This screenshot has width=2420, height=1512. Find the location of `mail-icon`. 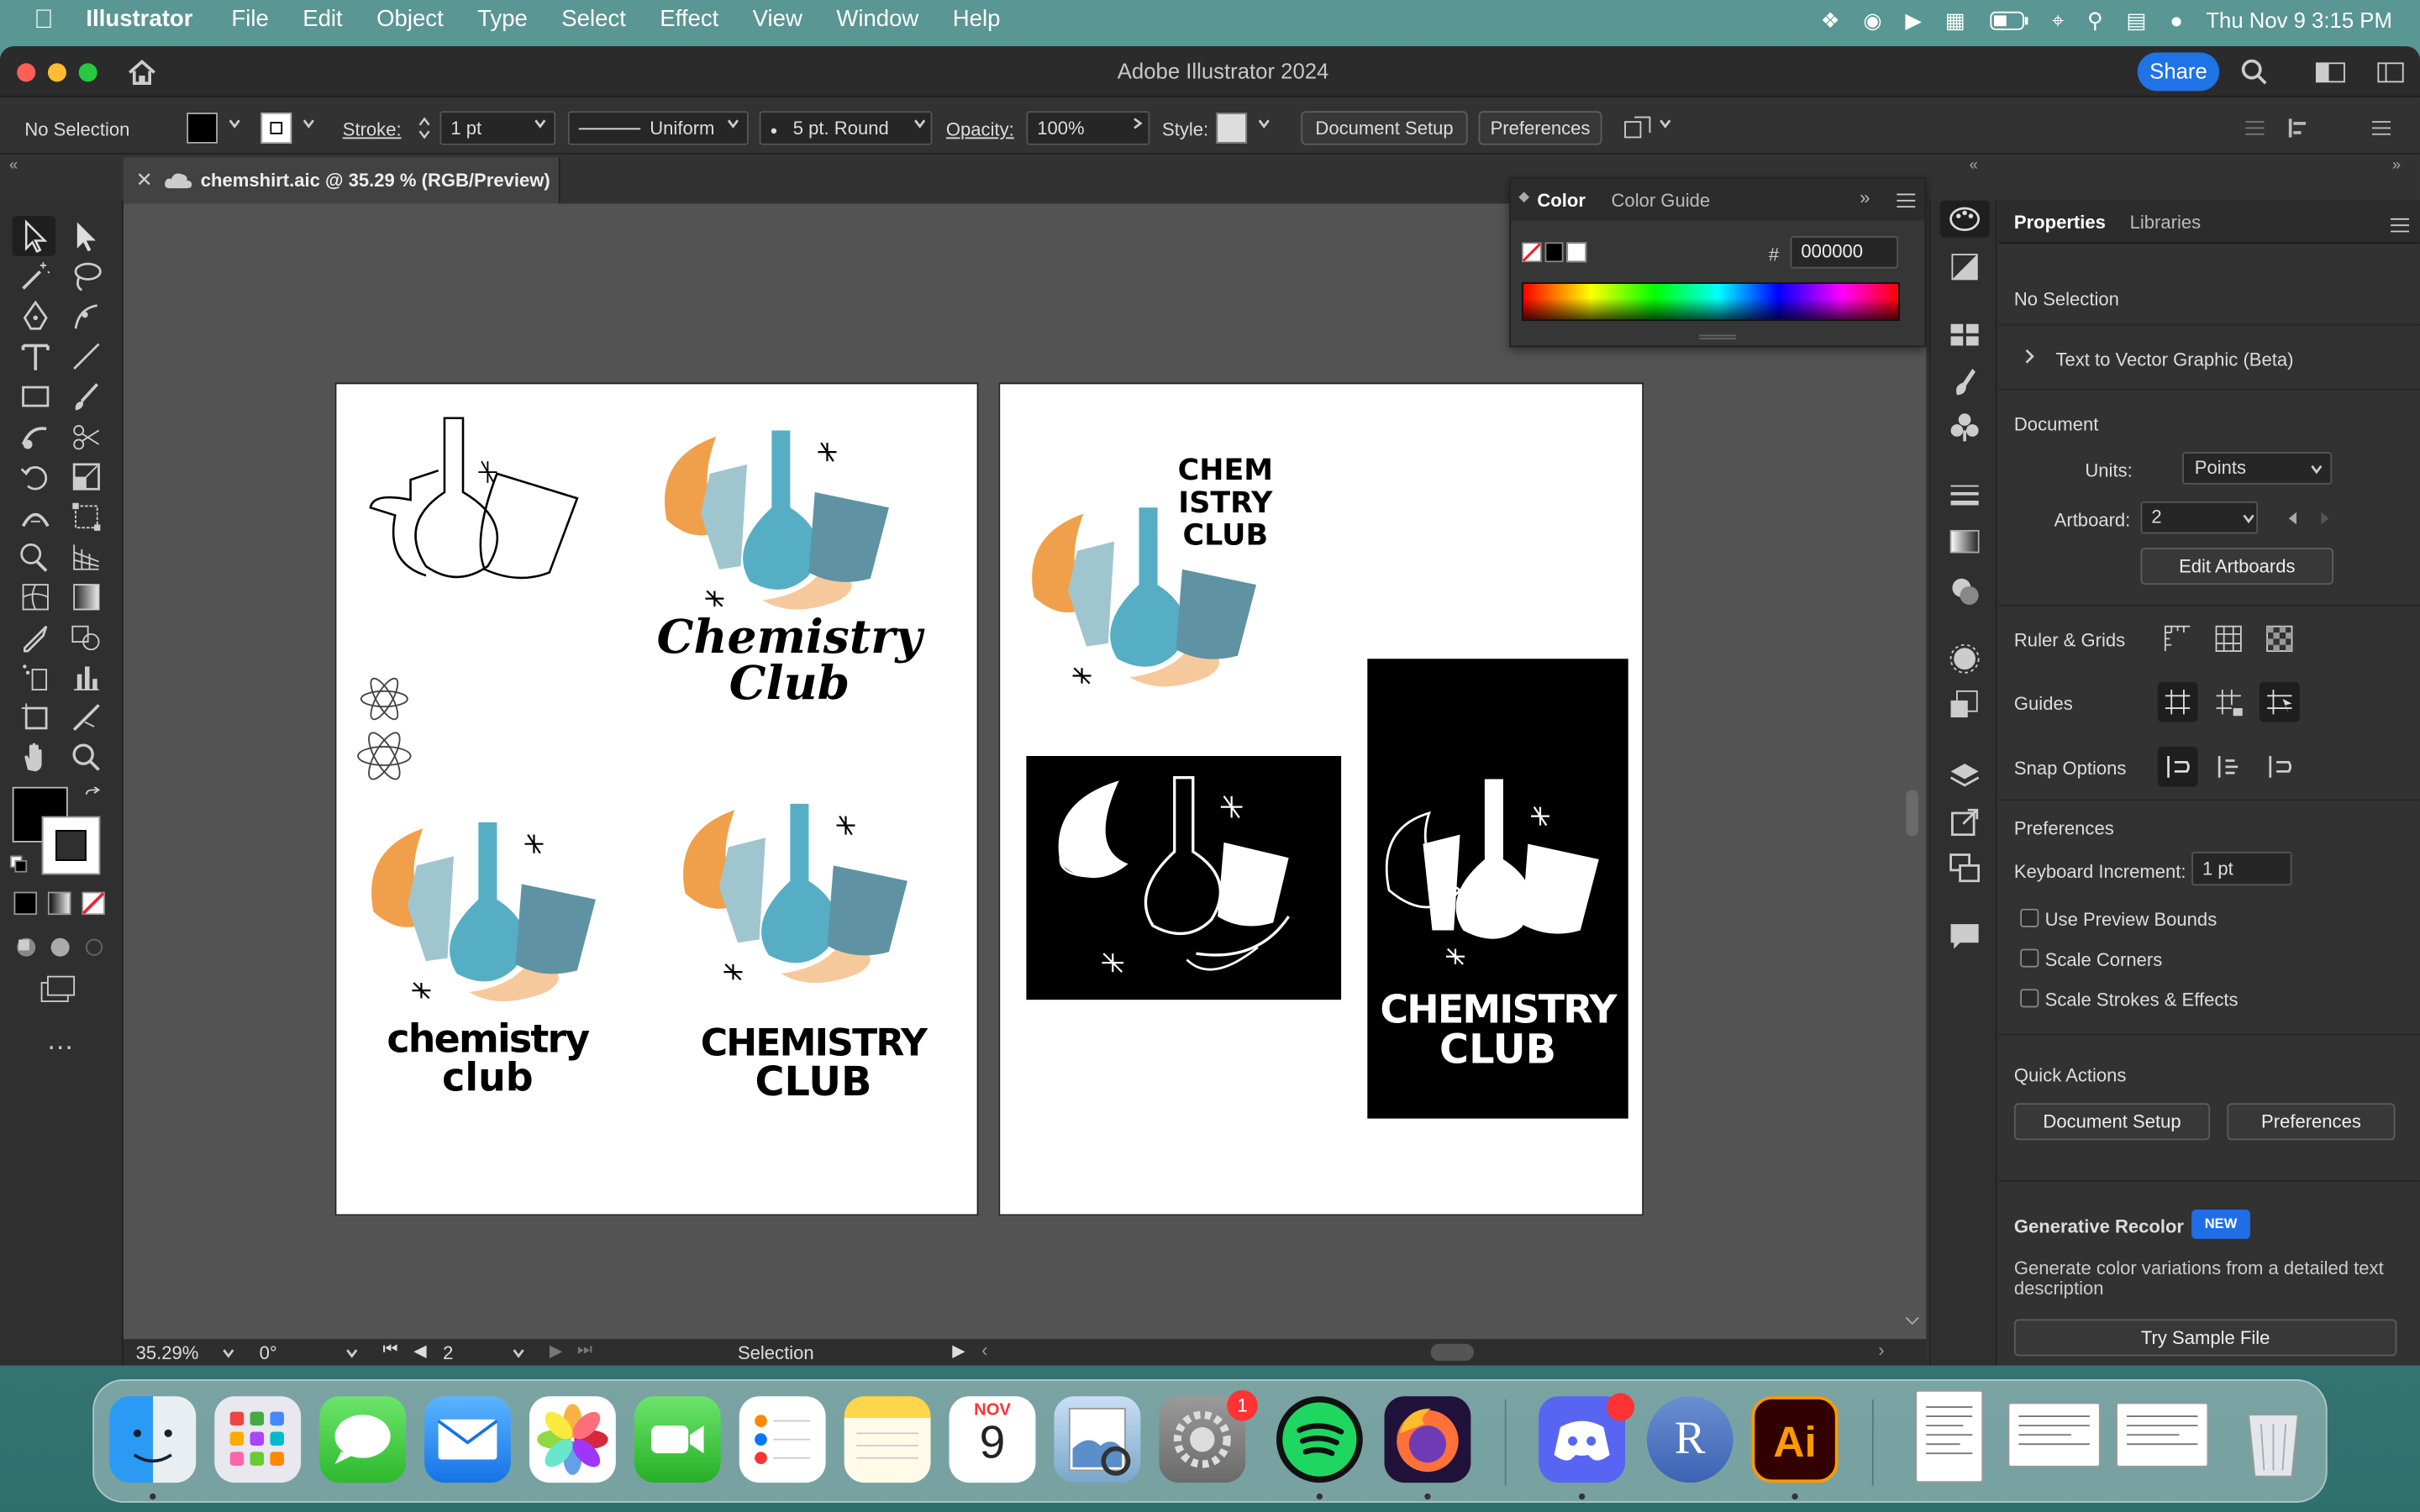

mail-icon is located at coordinates (467, 1439).